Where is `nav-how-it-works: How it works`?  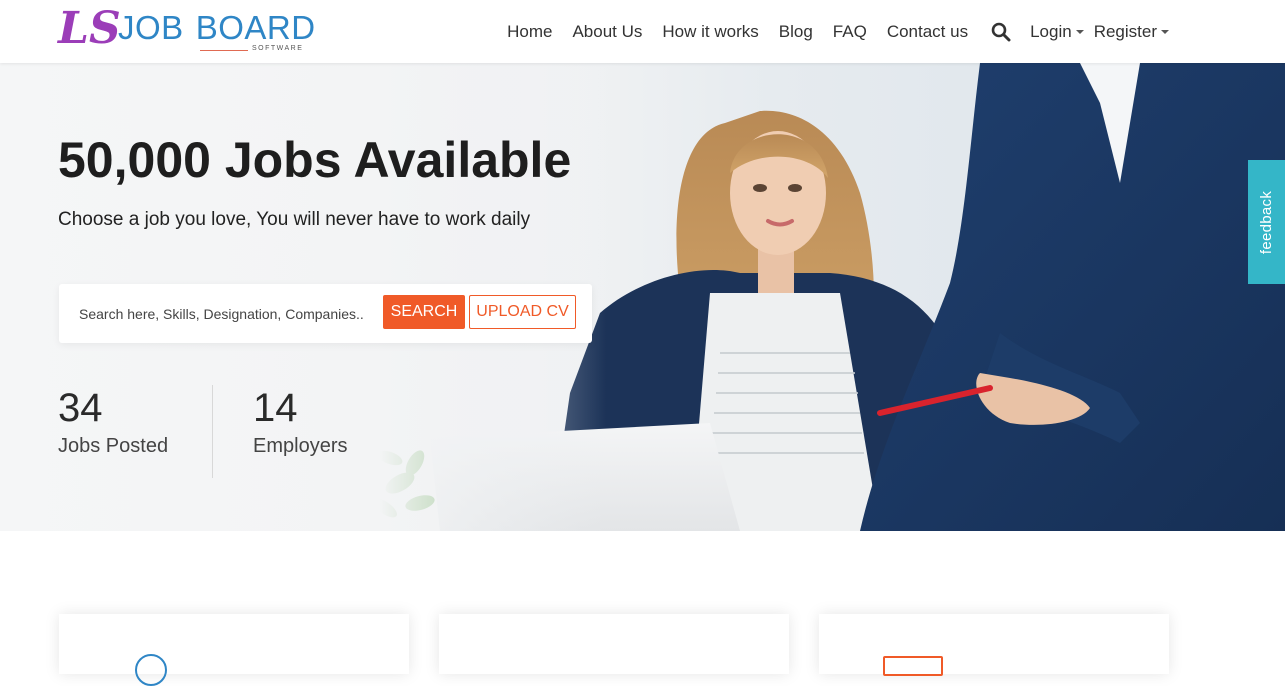
nav-how-it-works: How it works is located at coordinates (710, 32).